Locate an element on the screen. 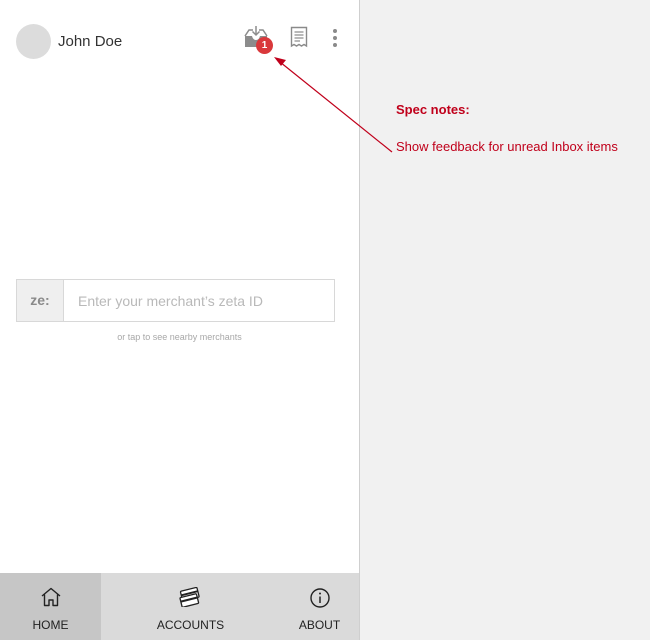 The height and width of the screenshot is (640, 650). home-icon is located at coordinates (50, 597).